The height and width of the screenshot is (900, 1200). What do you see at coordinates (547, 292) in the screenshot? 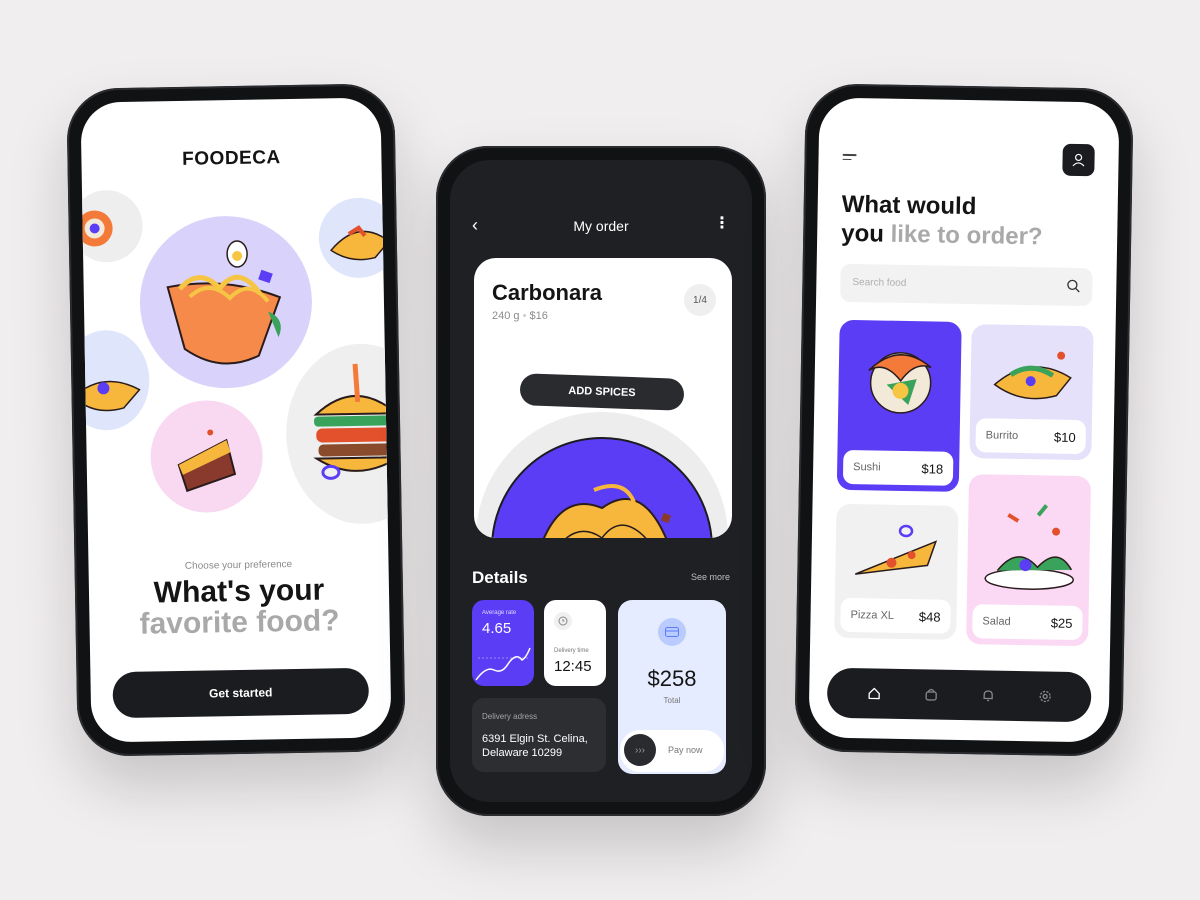
I see `dish-name: Carbonara` at bounding box center [547, 292].